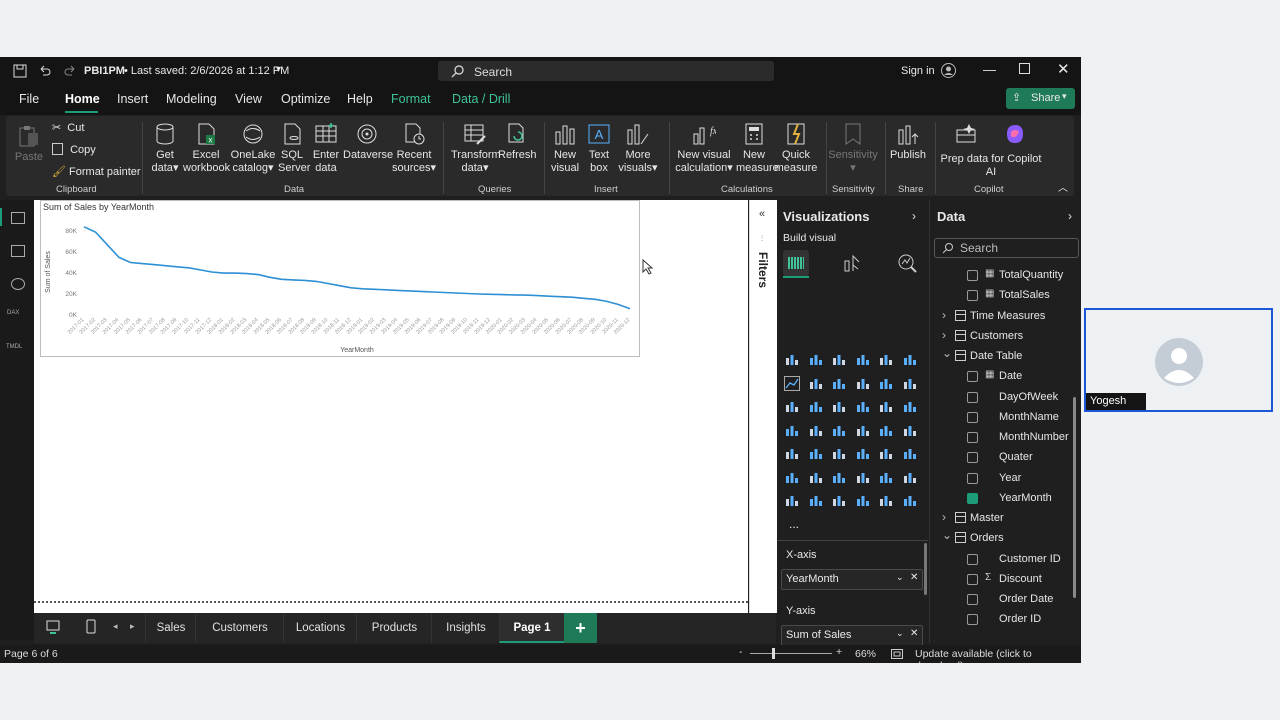  Describe the element at coordinates (74, 149) in the screenshot. I see `copy-button: Copy` at that location.